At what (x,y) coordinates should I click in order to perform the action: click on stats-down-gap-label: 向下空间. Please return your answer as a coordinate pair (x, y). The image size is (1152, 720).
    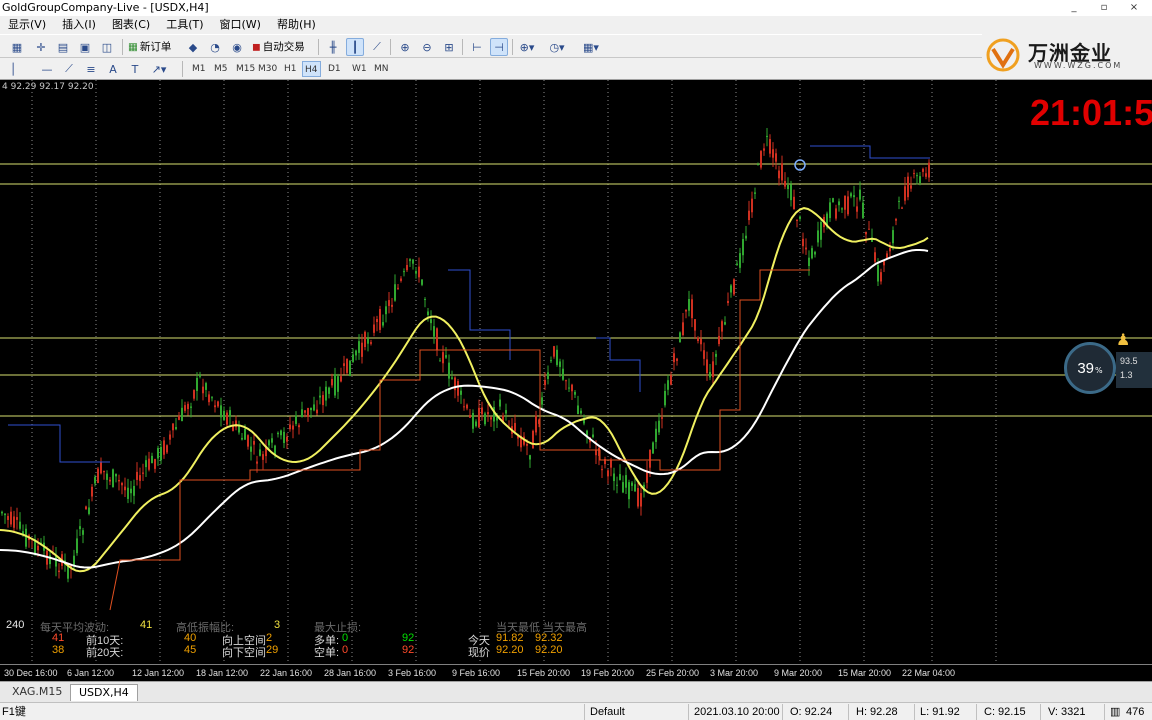
    Looking at the image, I should click on (244, 653).